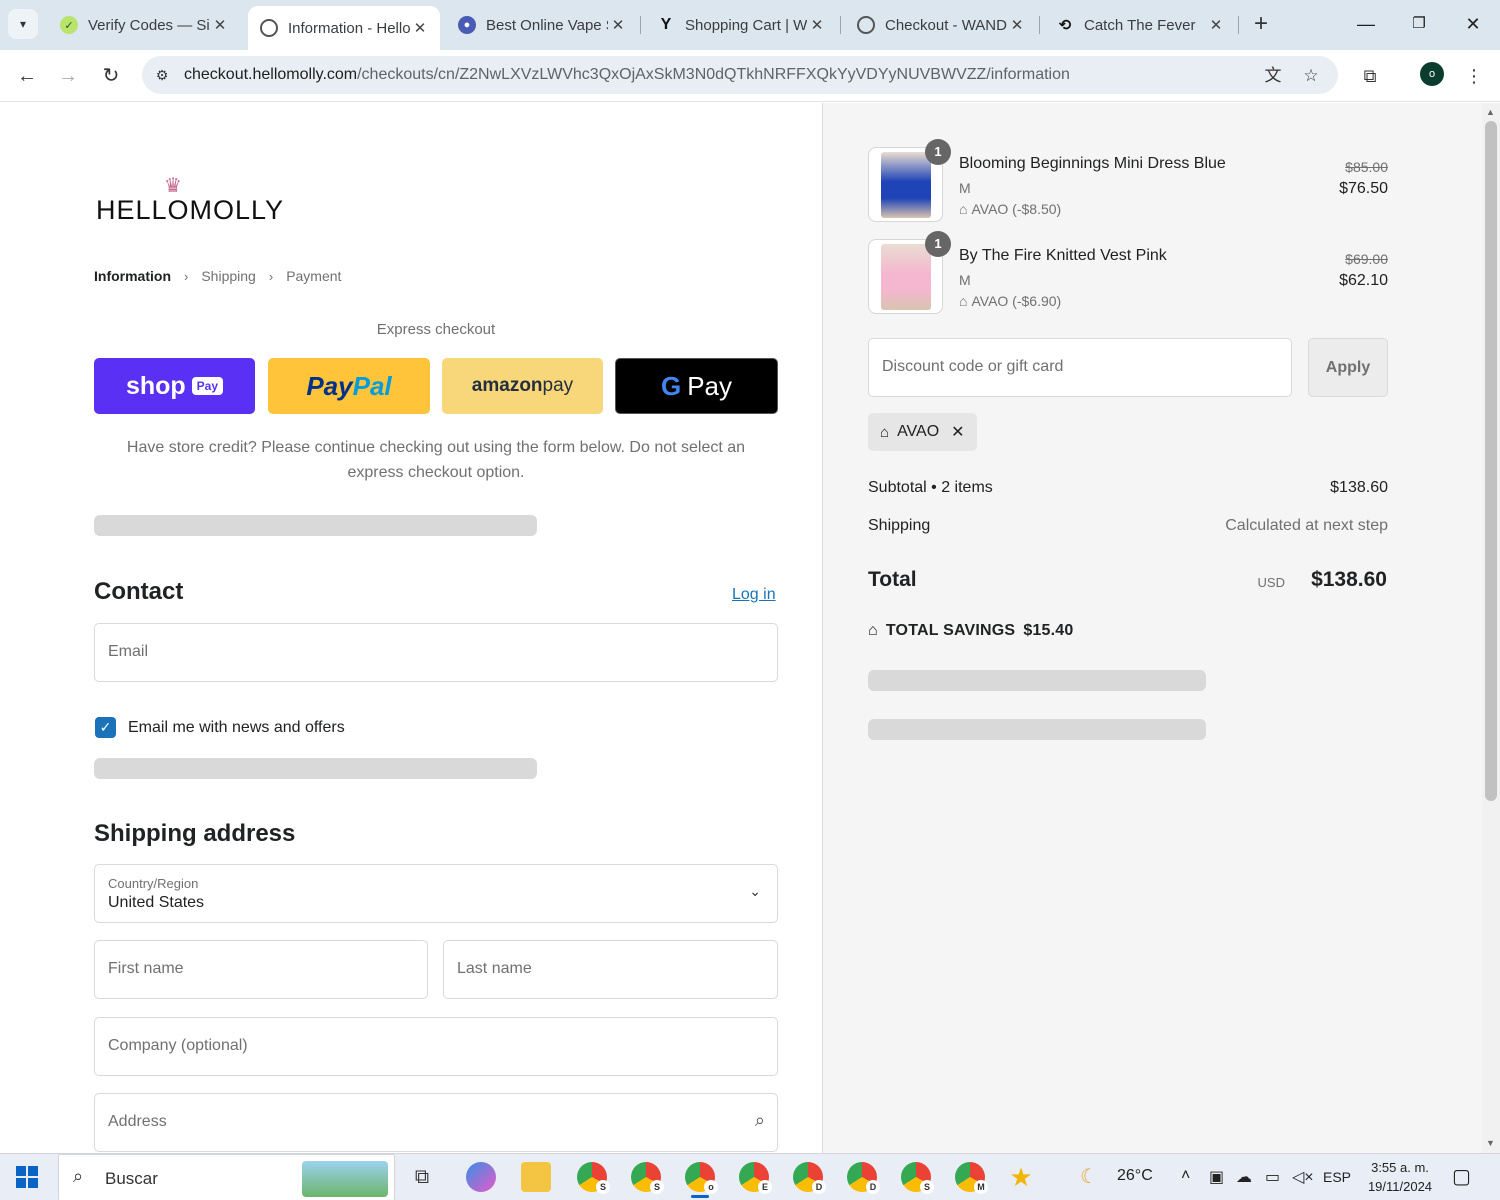 This screenshot has width=1500, height=1200. What do you see at coordinates (261, 969) in the screenshot?
I see `first-name-field: First name` at bounding box center [261, 969].